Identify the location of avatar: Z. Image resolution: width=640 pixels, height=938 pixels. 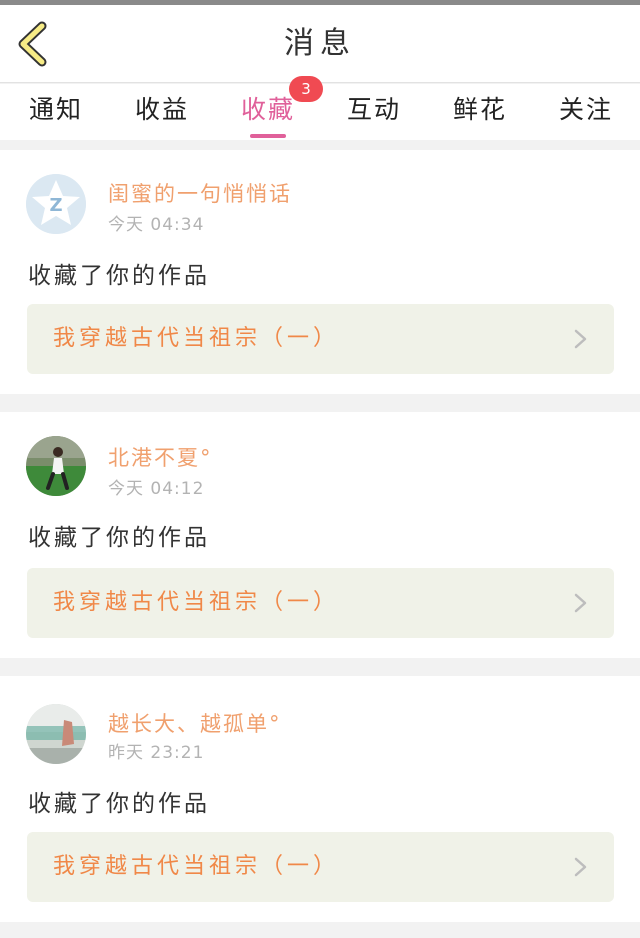
(56, 204).